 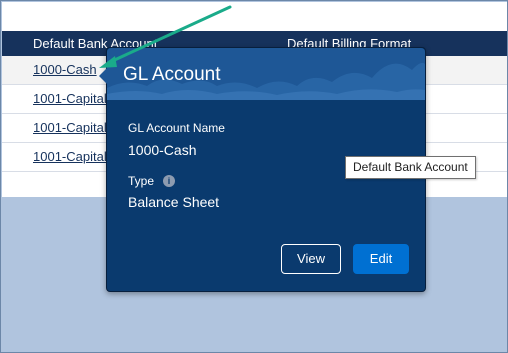 What do you see at coordinates (266, 74) in the screenshot?
I see `popover-header: GL Account` at bounding box center [266, 74].